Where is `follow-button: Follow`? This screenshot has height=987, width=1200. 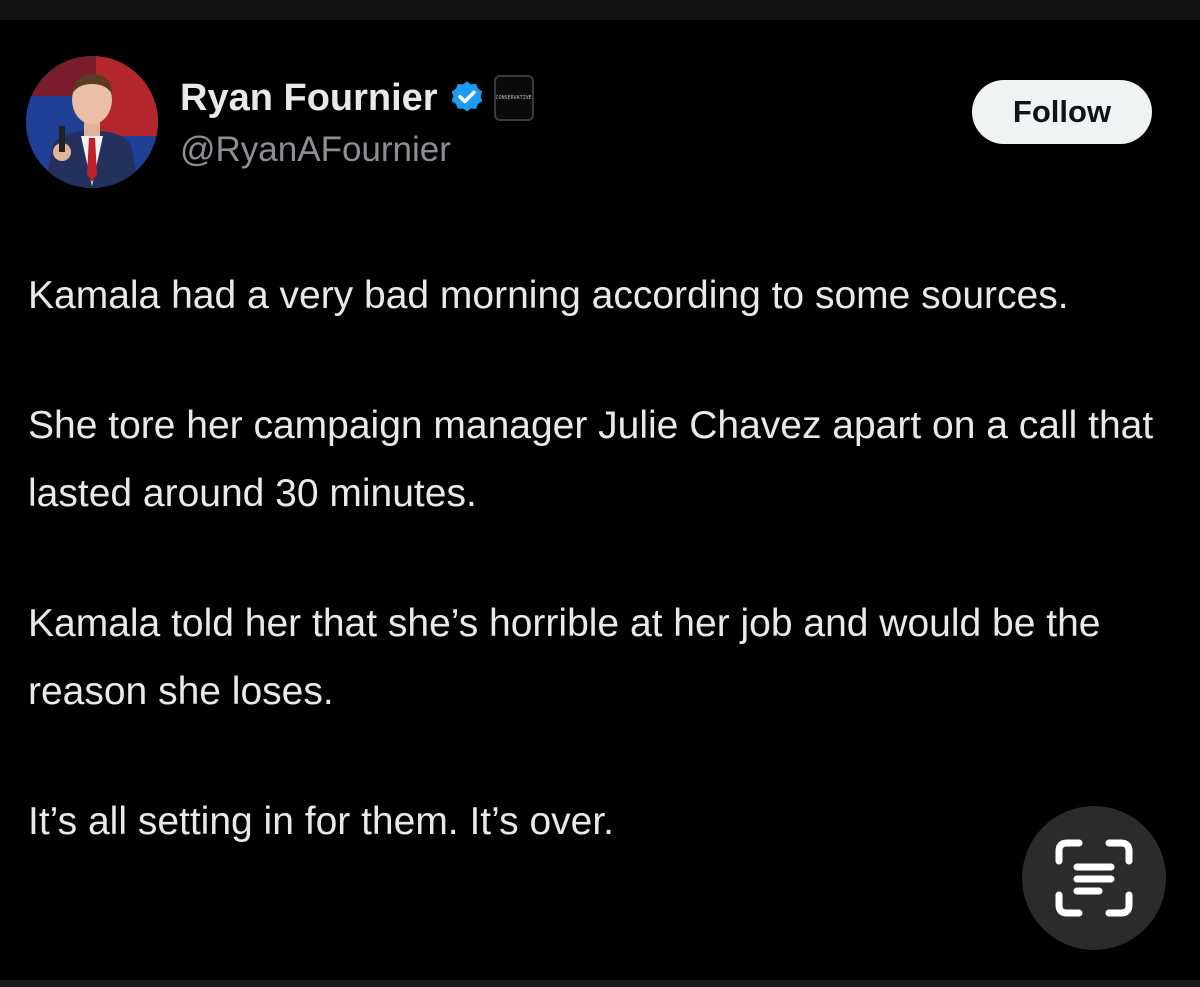 follow-button: Follow is located at coordinates (1062, 112).